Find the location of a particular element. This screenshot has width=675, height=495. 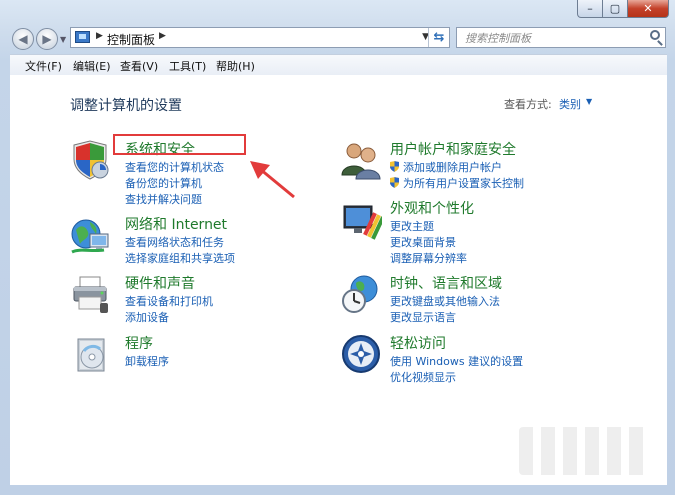

forward-arrow-icon: ▶ is located at coordinates (47, 39).